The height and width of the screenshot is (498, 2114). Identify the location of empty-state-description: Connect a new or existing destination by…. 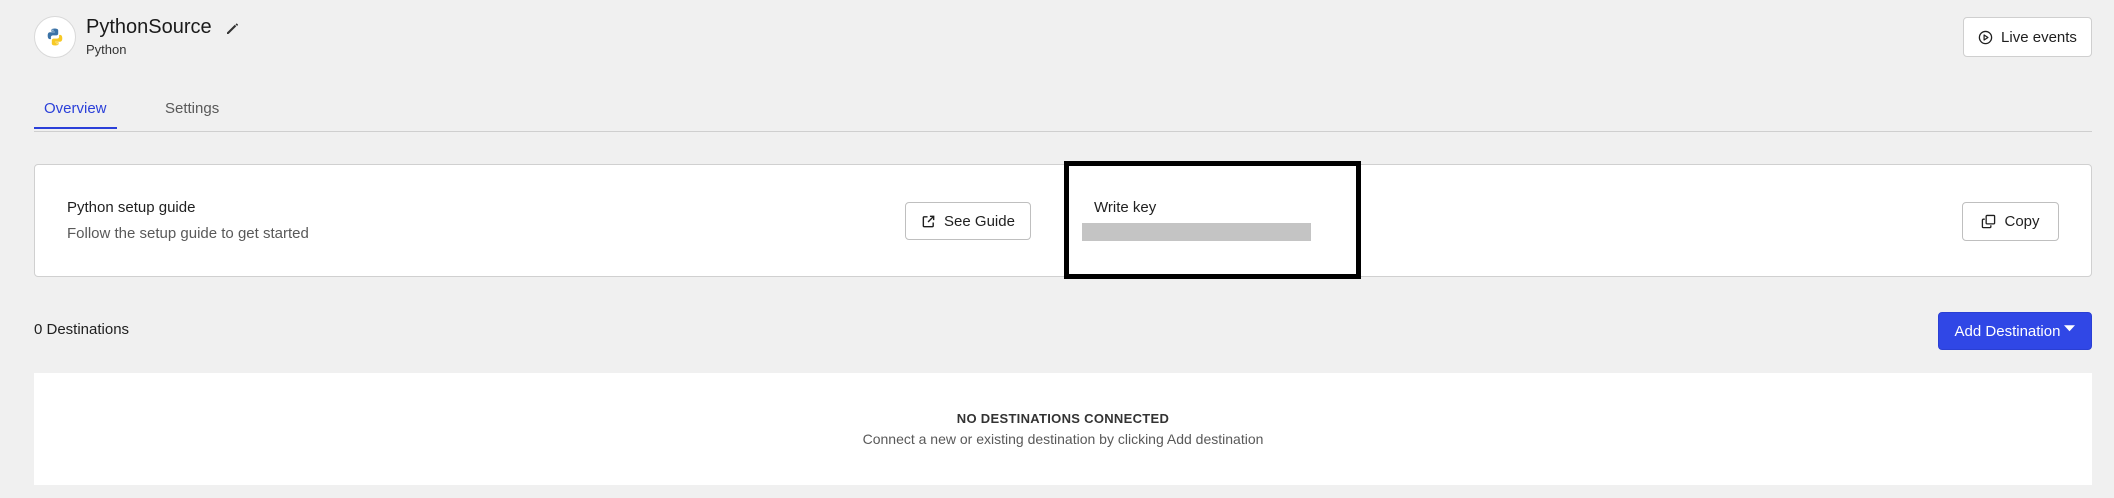
(1063, 439).